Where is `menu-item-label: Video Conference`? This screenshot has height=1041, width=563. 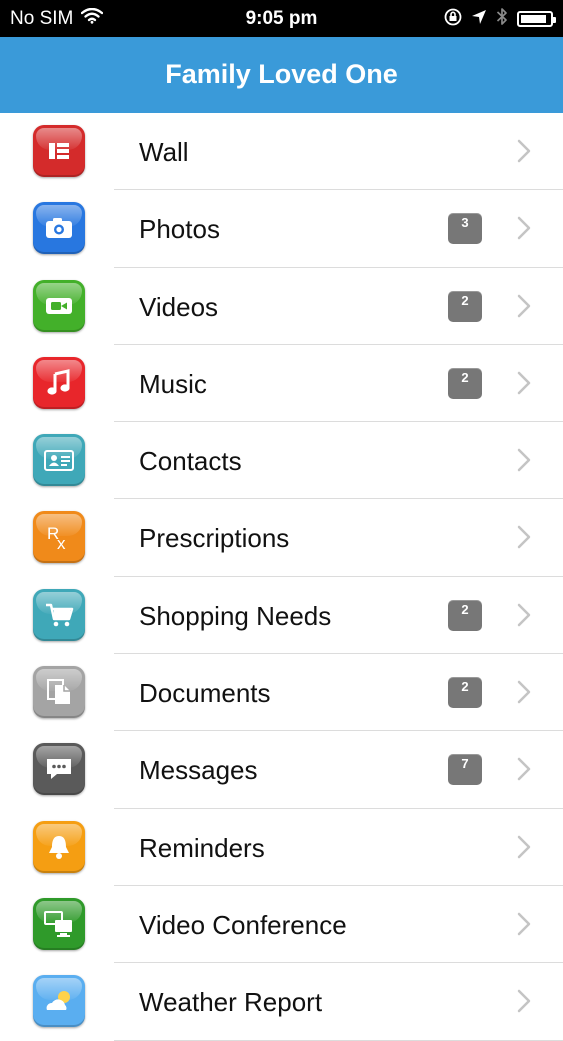
menu-item-label: Video Conference is located at coordinates (243, 924).